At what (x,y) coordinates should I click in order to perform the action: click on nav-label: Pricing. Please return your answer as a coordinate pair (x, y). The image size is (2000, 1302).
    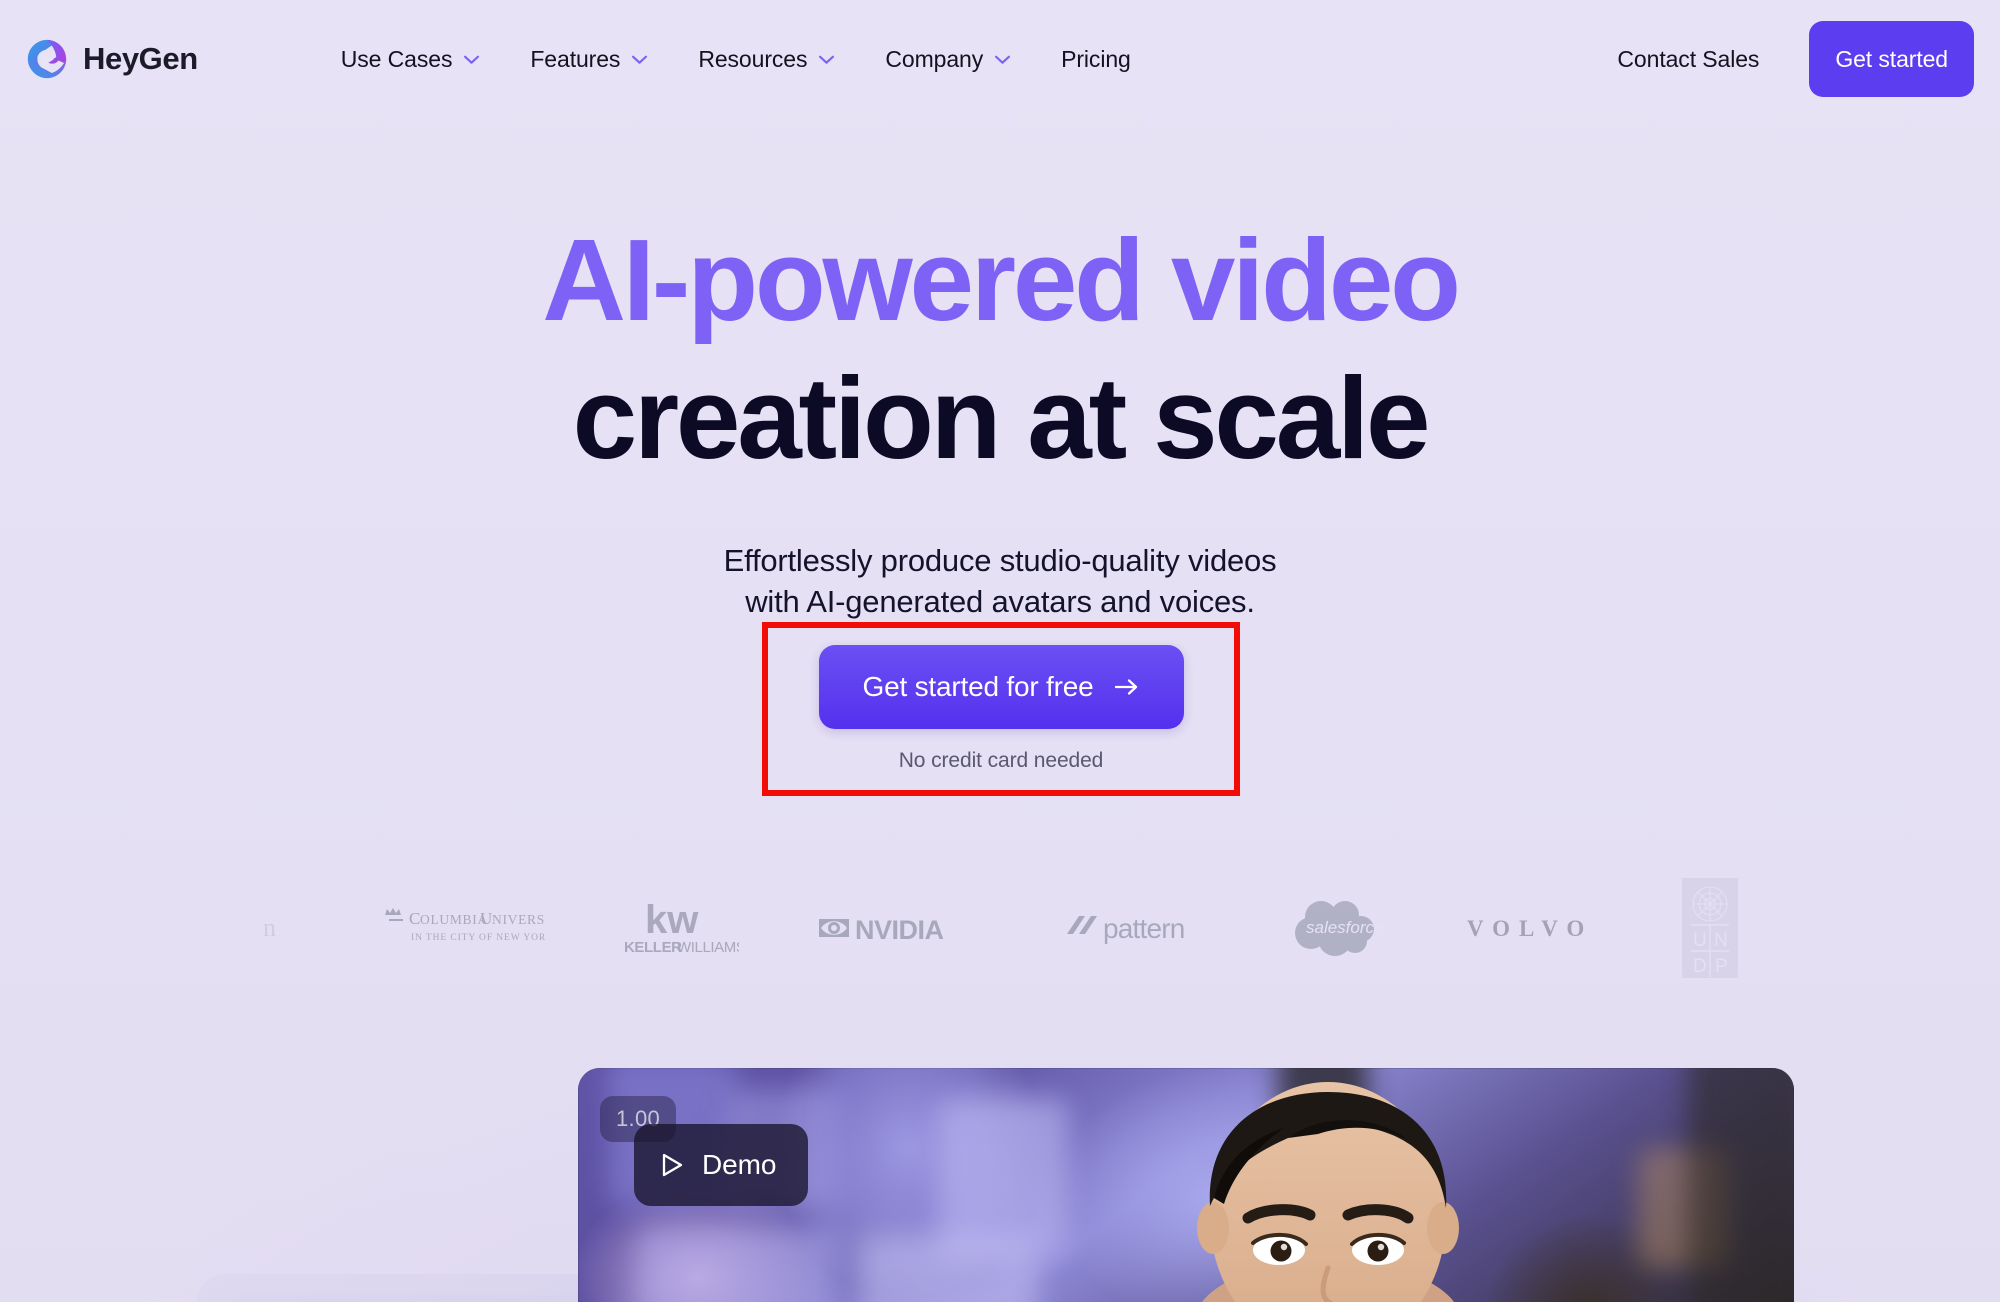
    Looking at the image, I should click on (1096, 58).